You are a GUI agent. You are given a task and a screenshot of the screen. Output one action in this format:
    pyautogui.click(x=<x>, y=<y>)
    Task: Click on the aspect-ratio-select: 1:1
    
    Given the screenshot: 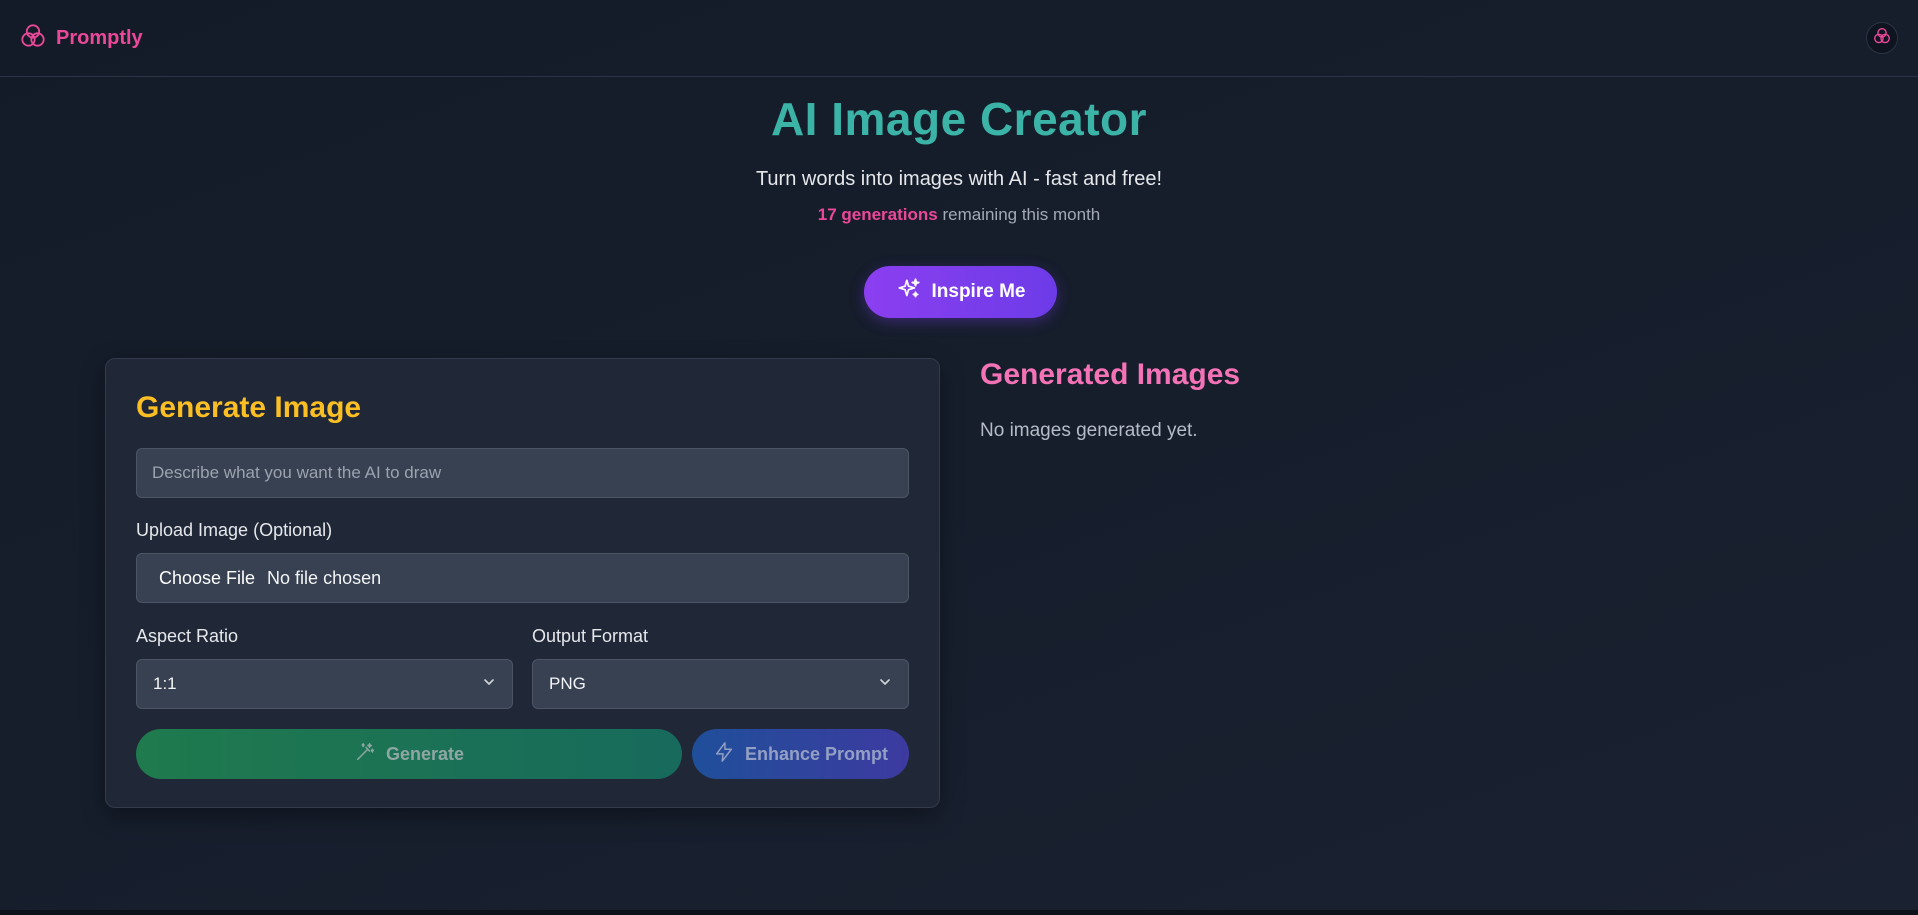 What is the action you would take?
    pyautogui.click(x=324, y=684)
    